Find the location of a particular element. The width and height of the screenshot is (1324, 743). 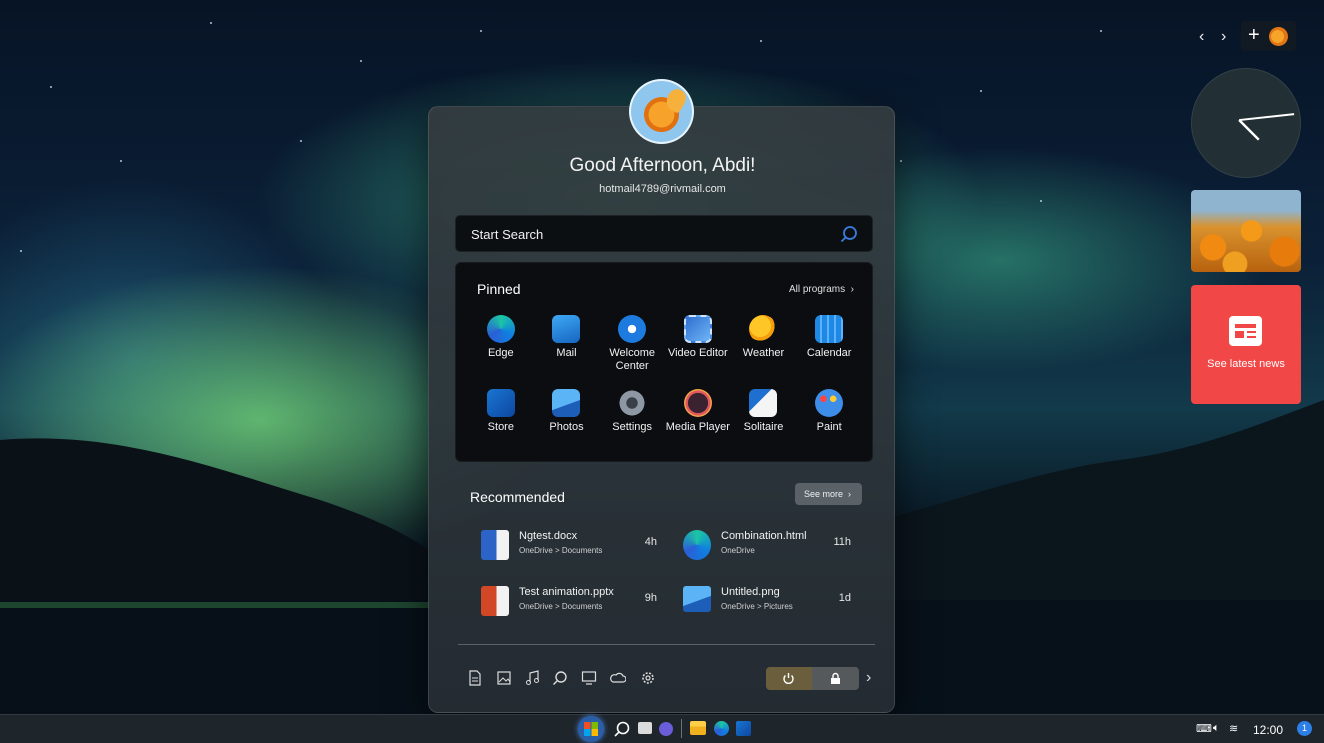

onedrive-icon is located at coordinates (618, 678).